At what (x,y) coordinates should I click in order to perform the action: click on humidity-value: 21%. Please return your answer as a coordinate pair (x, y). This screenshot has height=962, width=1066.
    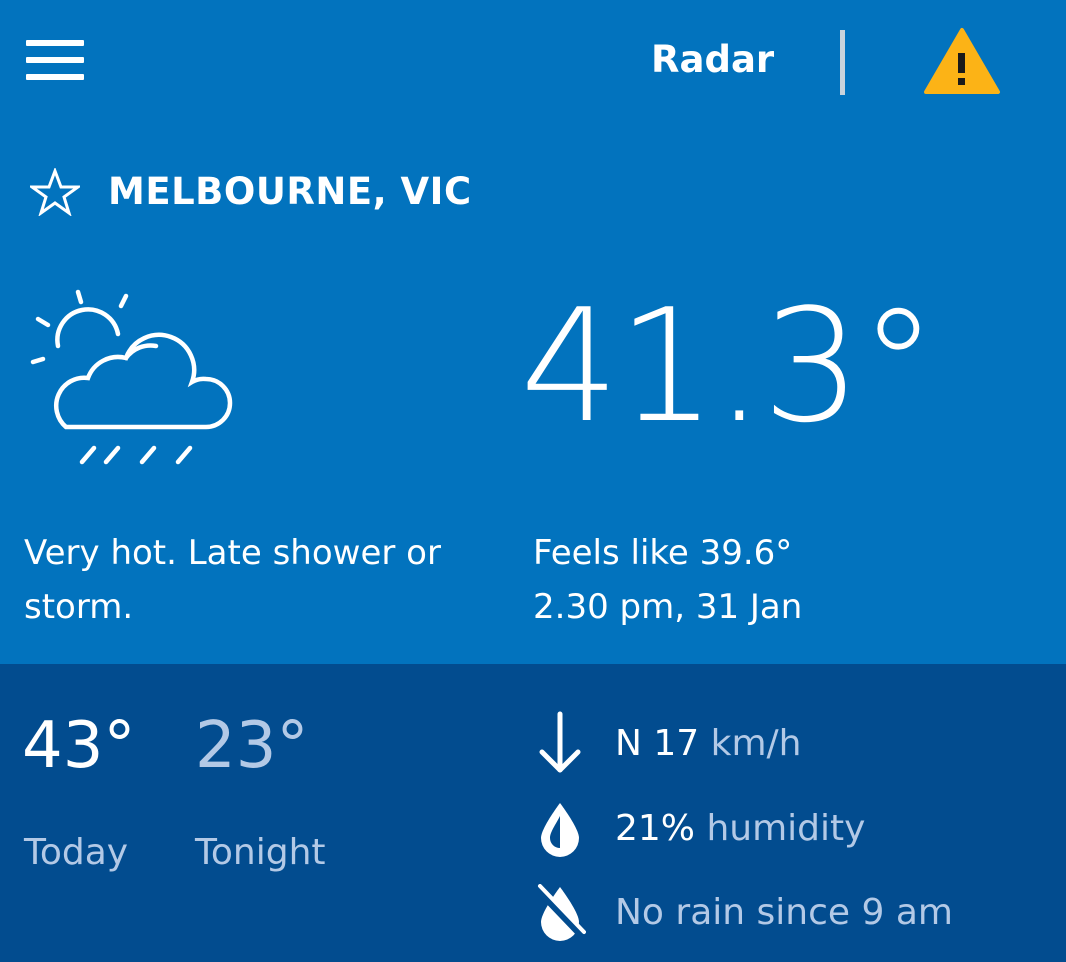
    Looking at the image, I should click on (655, 828).